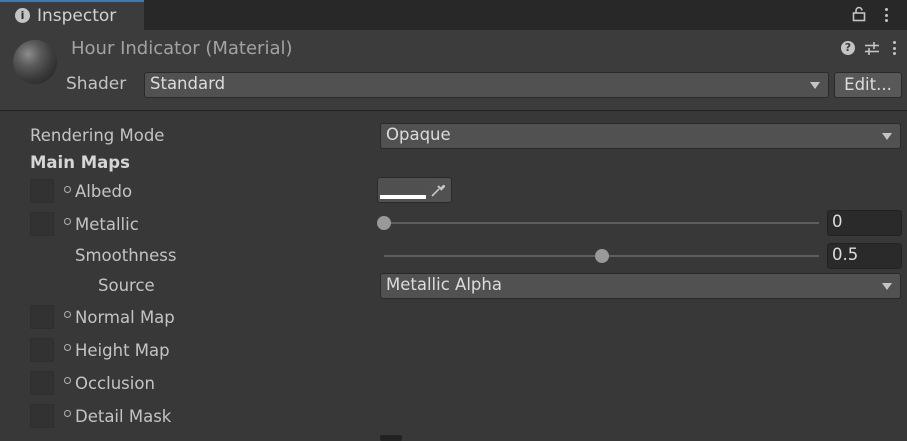 The height and width of the screenshot is (441, 907). What do you see at coordinates (104, 191) in the screenshot?
I see `albedo-label: Albedo` at bounding box center [104, 191].